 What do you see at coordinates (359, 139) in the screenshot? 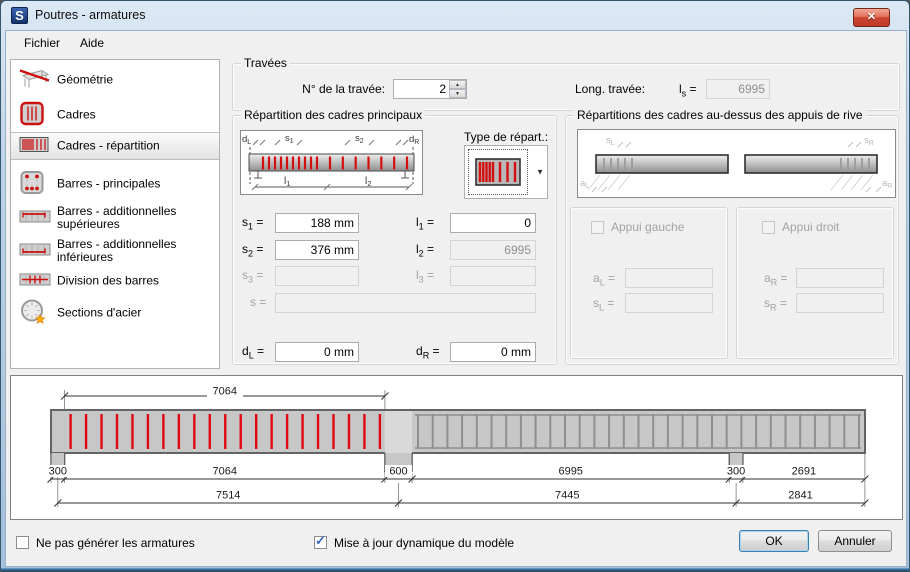
I see `svg-text: s2` at bounding box center [359, 139].